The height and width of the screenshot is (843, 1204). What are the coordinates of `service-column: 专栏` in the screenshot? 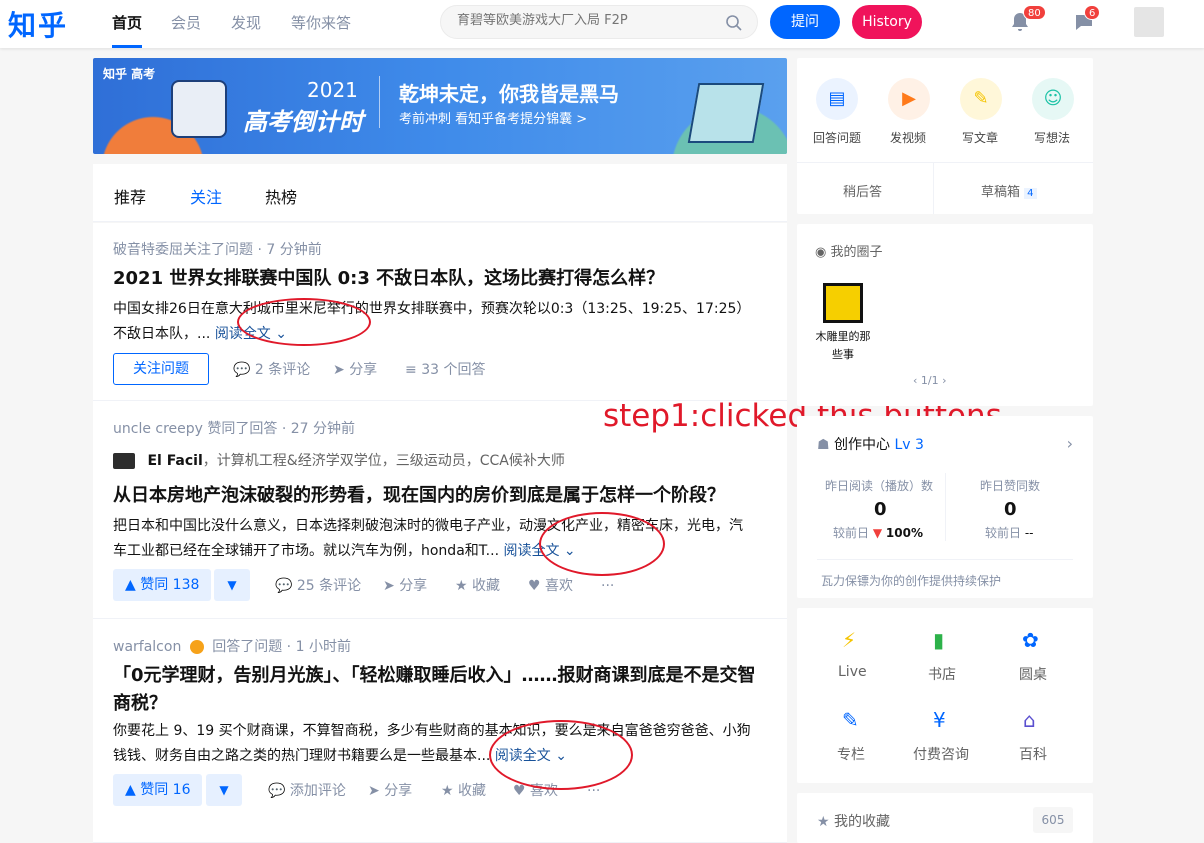 It's located at (851, 754).